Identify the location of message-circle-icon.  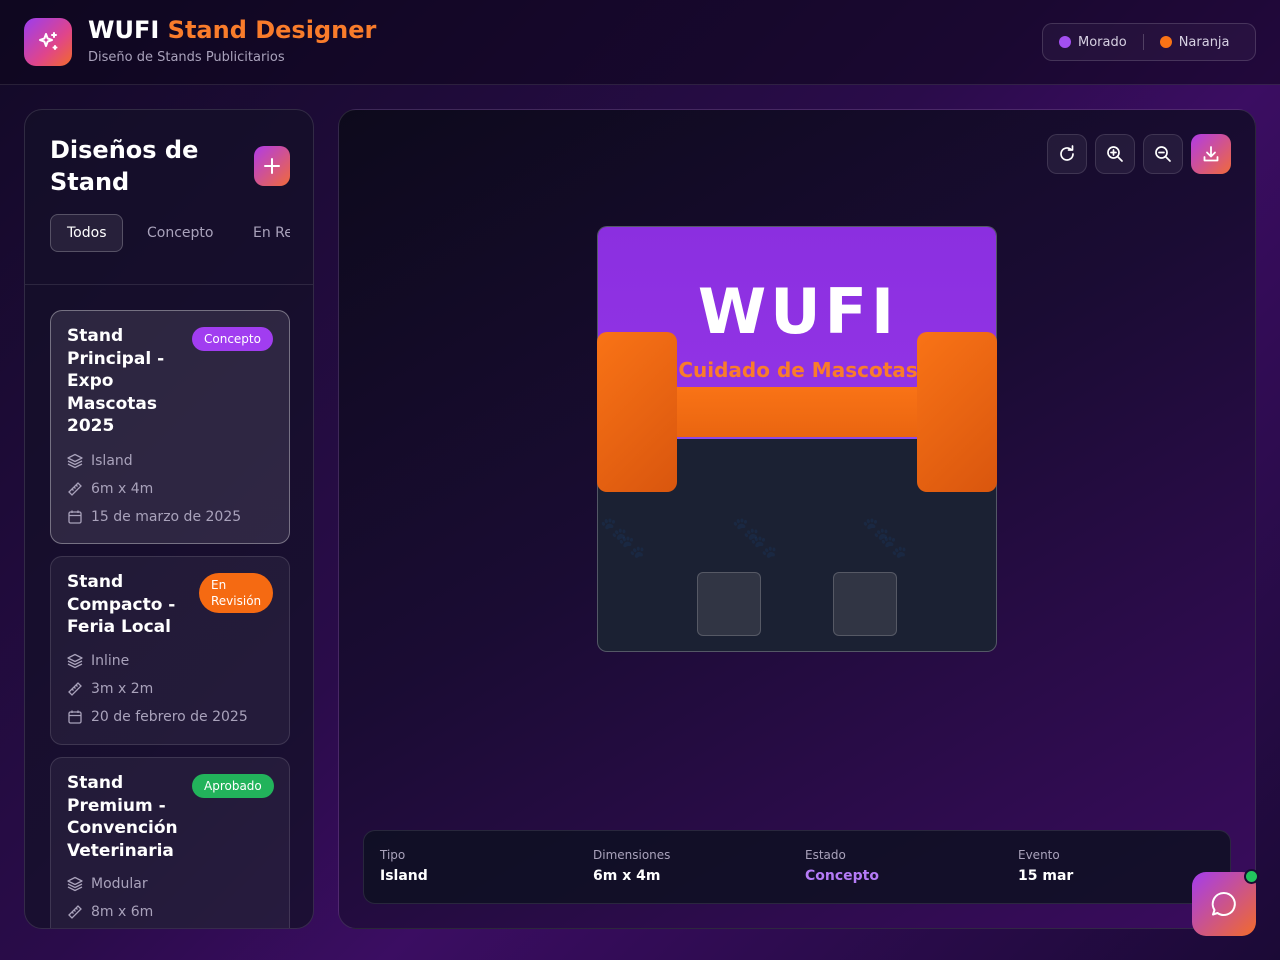
(1223, 903).